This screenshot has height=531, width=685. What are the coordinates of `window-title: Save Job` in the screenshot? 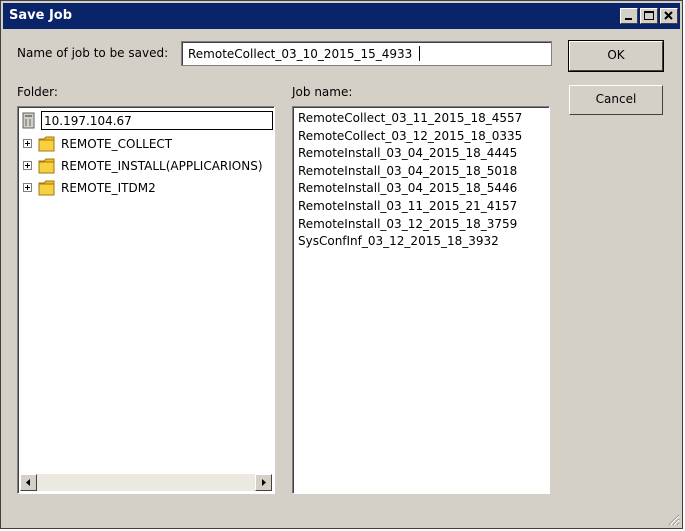 It's located at (41, 15).